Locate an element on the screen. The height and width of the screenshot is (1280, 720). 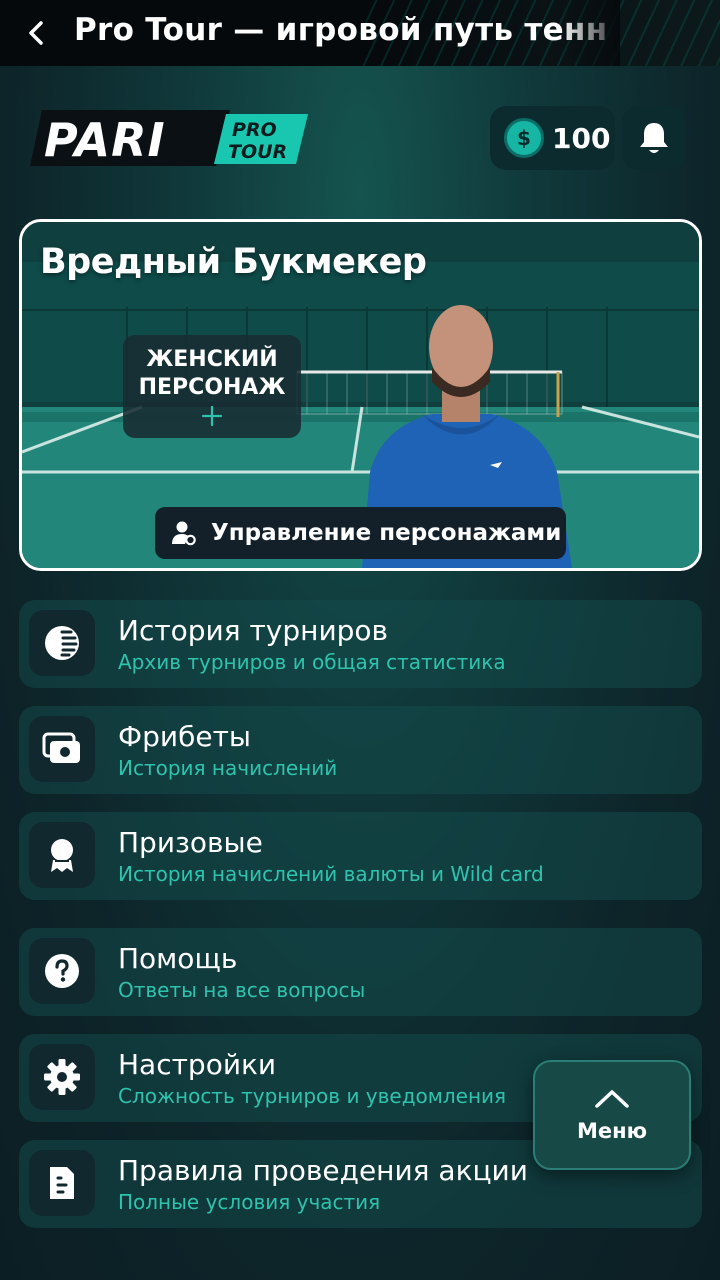
history-icon is located at coordinates (62, 643).